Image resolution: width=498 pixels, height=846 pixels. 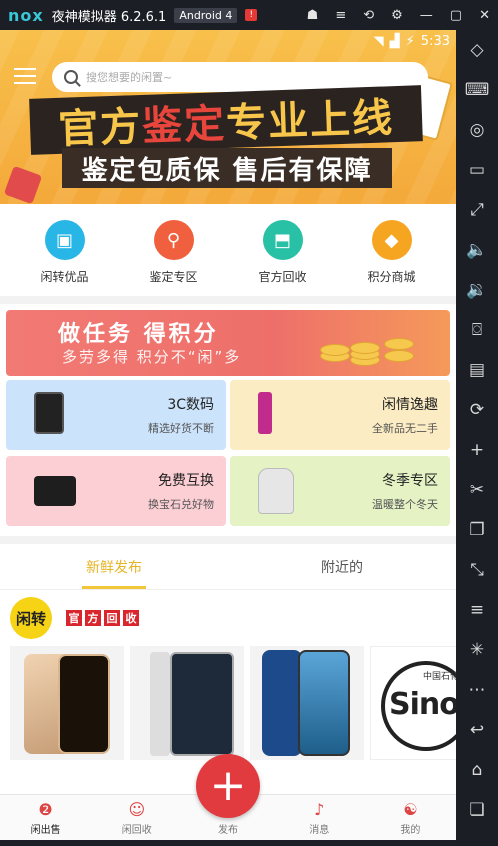 What do you see at coordinates (477, 90) in the screenshot?
I see `keyboard-icon: ⌨` at bounding box center [477, 90].